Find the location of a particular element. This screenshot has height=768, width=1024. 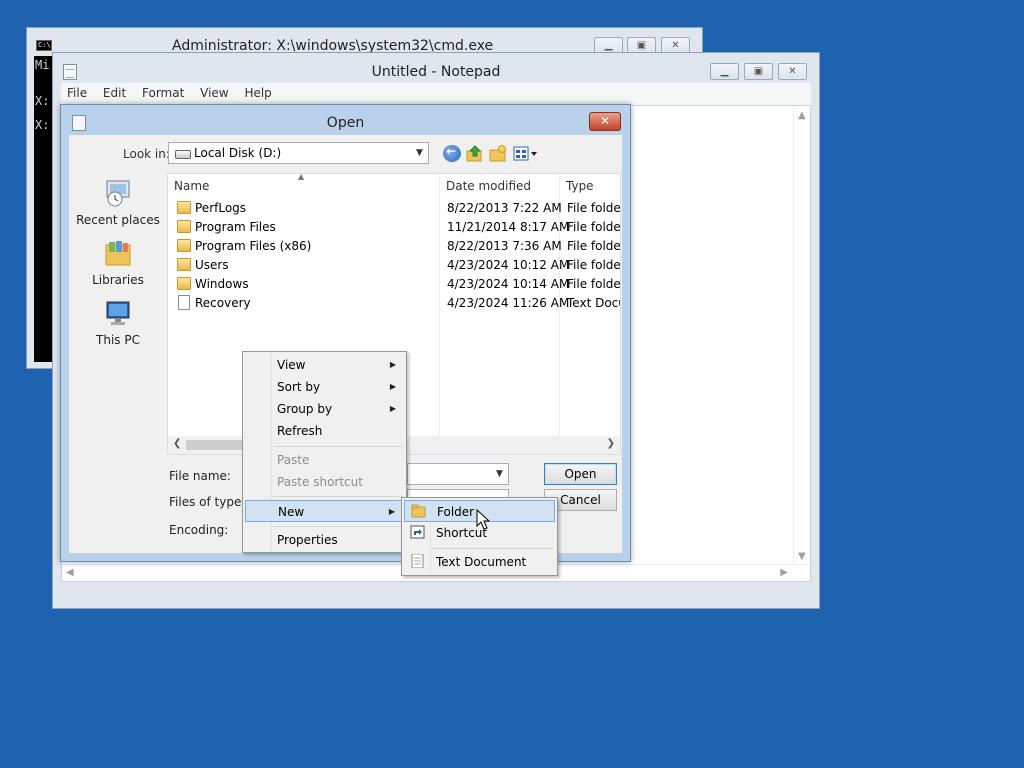

menu-item-paste-shortcut: Paste shortcut is located at coordinates (324, 482).